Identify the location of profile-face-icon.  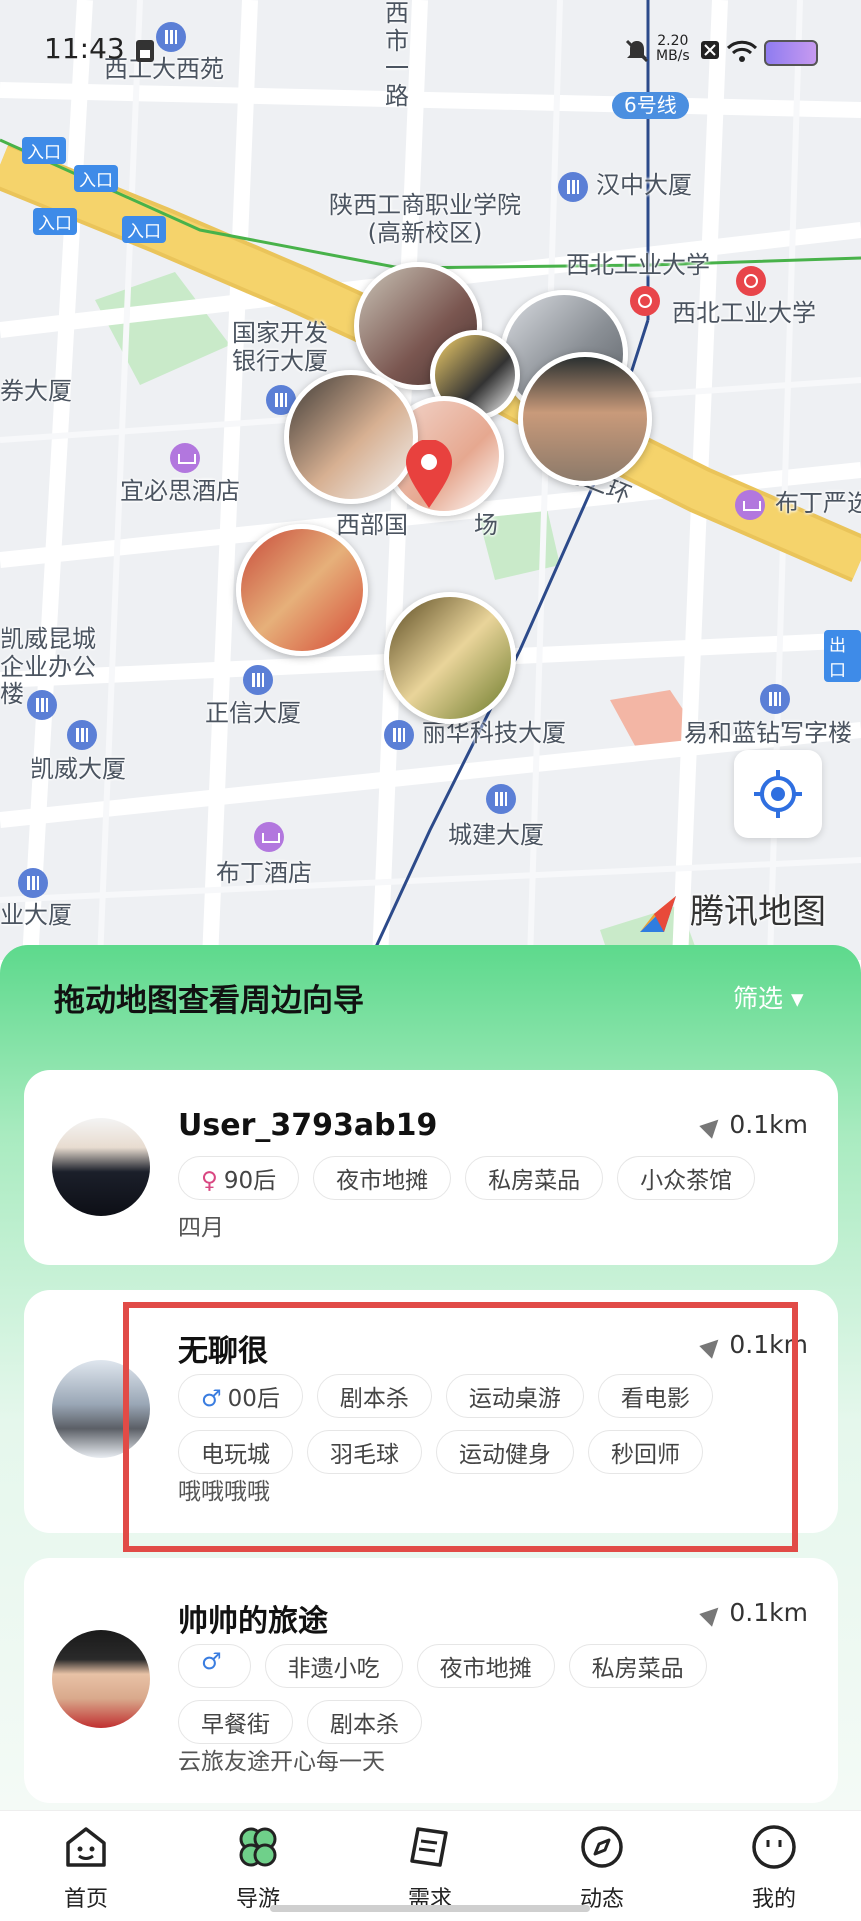
(774, 1847).